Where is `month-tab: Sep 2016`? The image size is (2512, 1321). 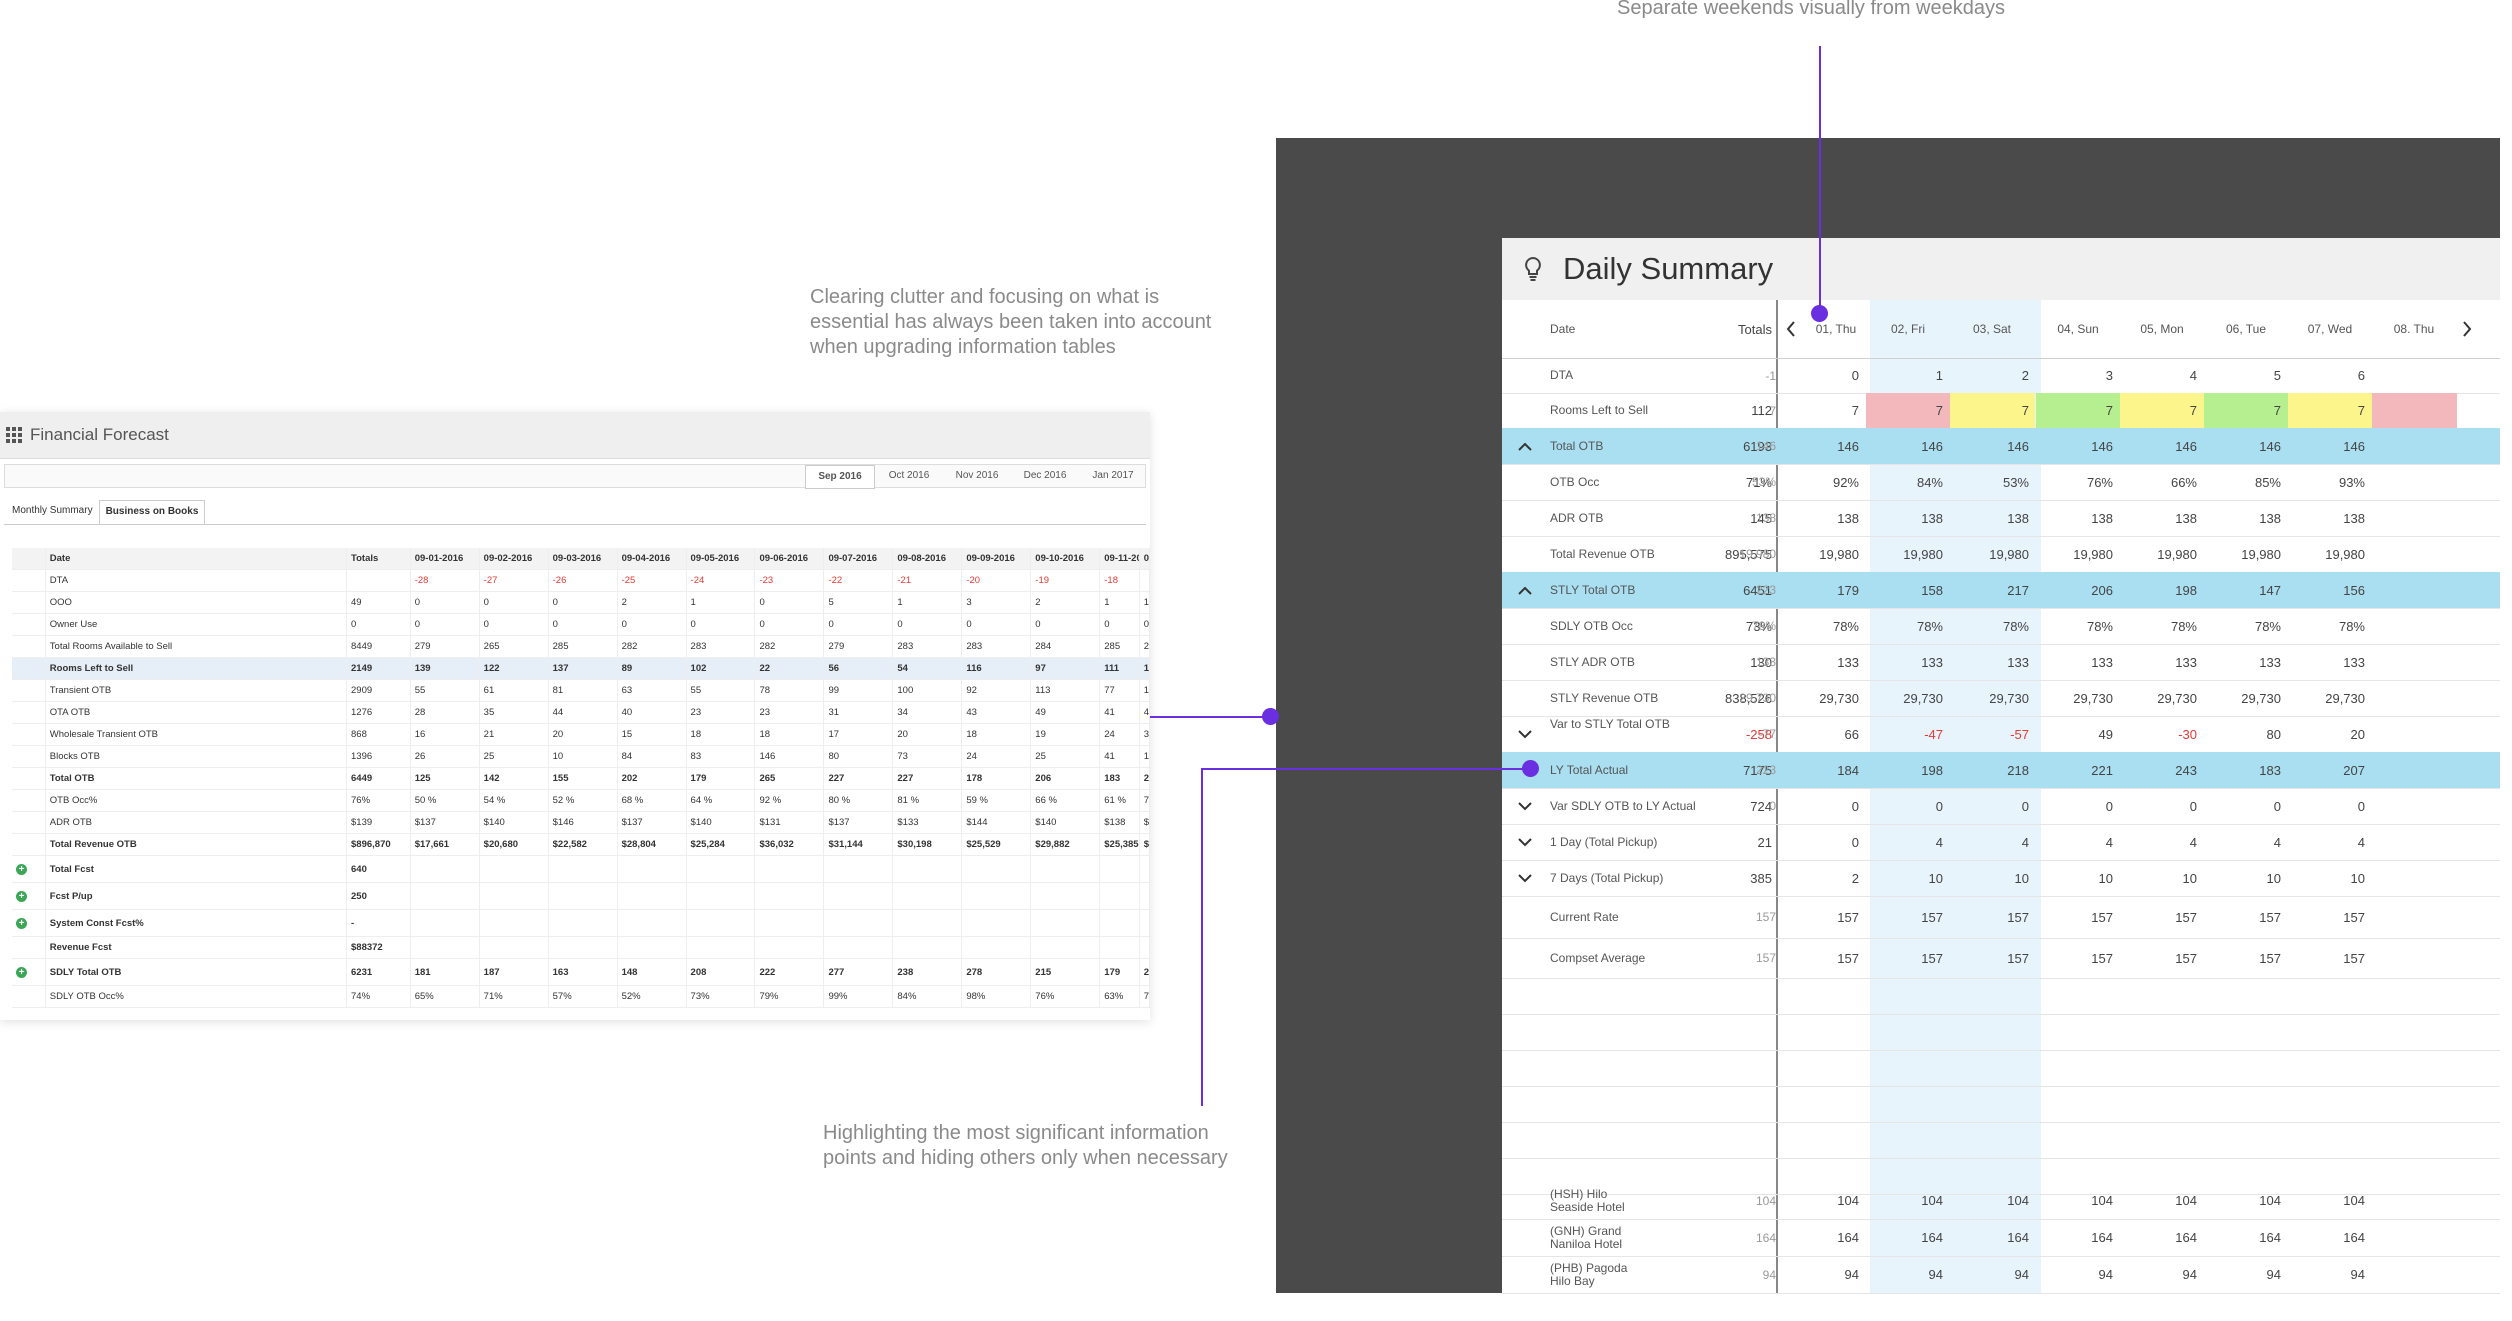
month-tab: Sep 2016 is located at coordinates (840, 477).